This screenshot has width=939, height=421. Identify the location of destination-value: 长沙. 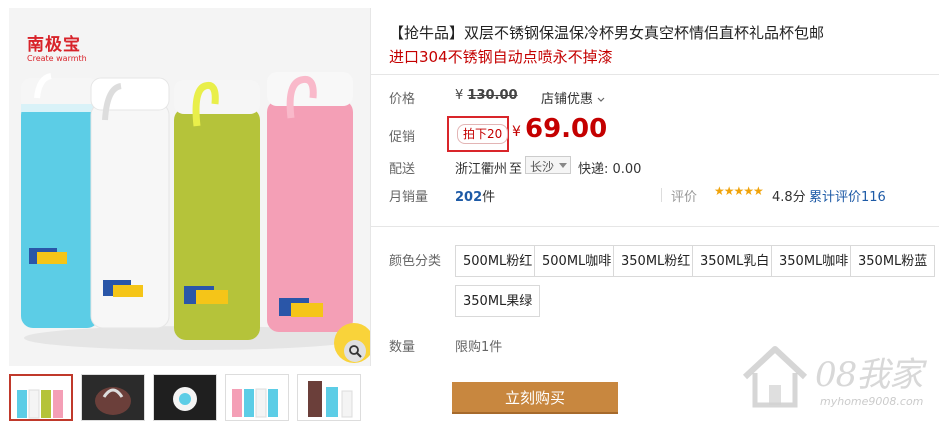
(542, 167).